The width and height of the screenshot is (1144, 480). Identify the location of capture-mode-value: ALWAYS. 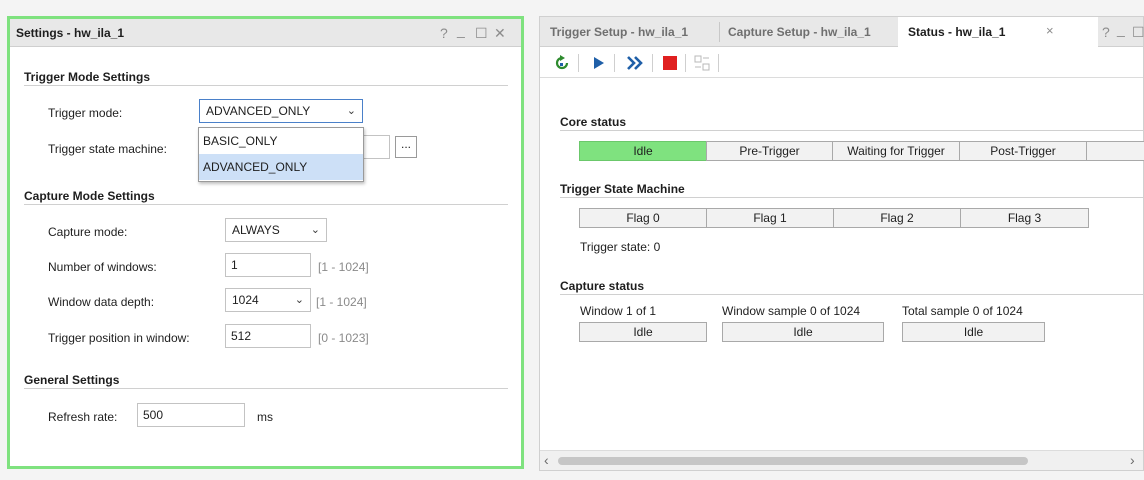
(256, 230).